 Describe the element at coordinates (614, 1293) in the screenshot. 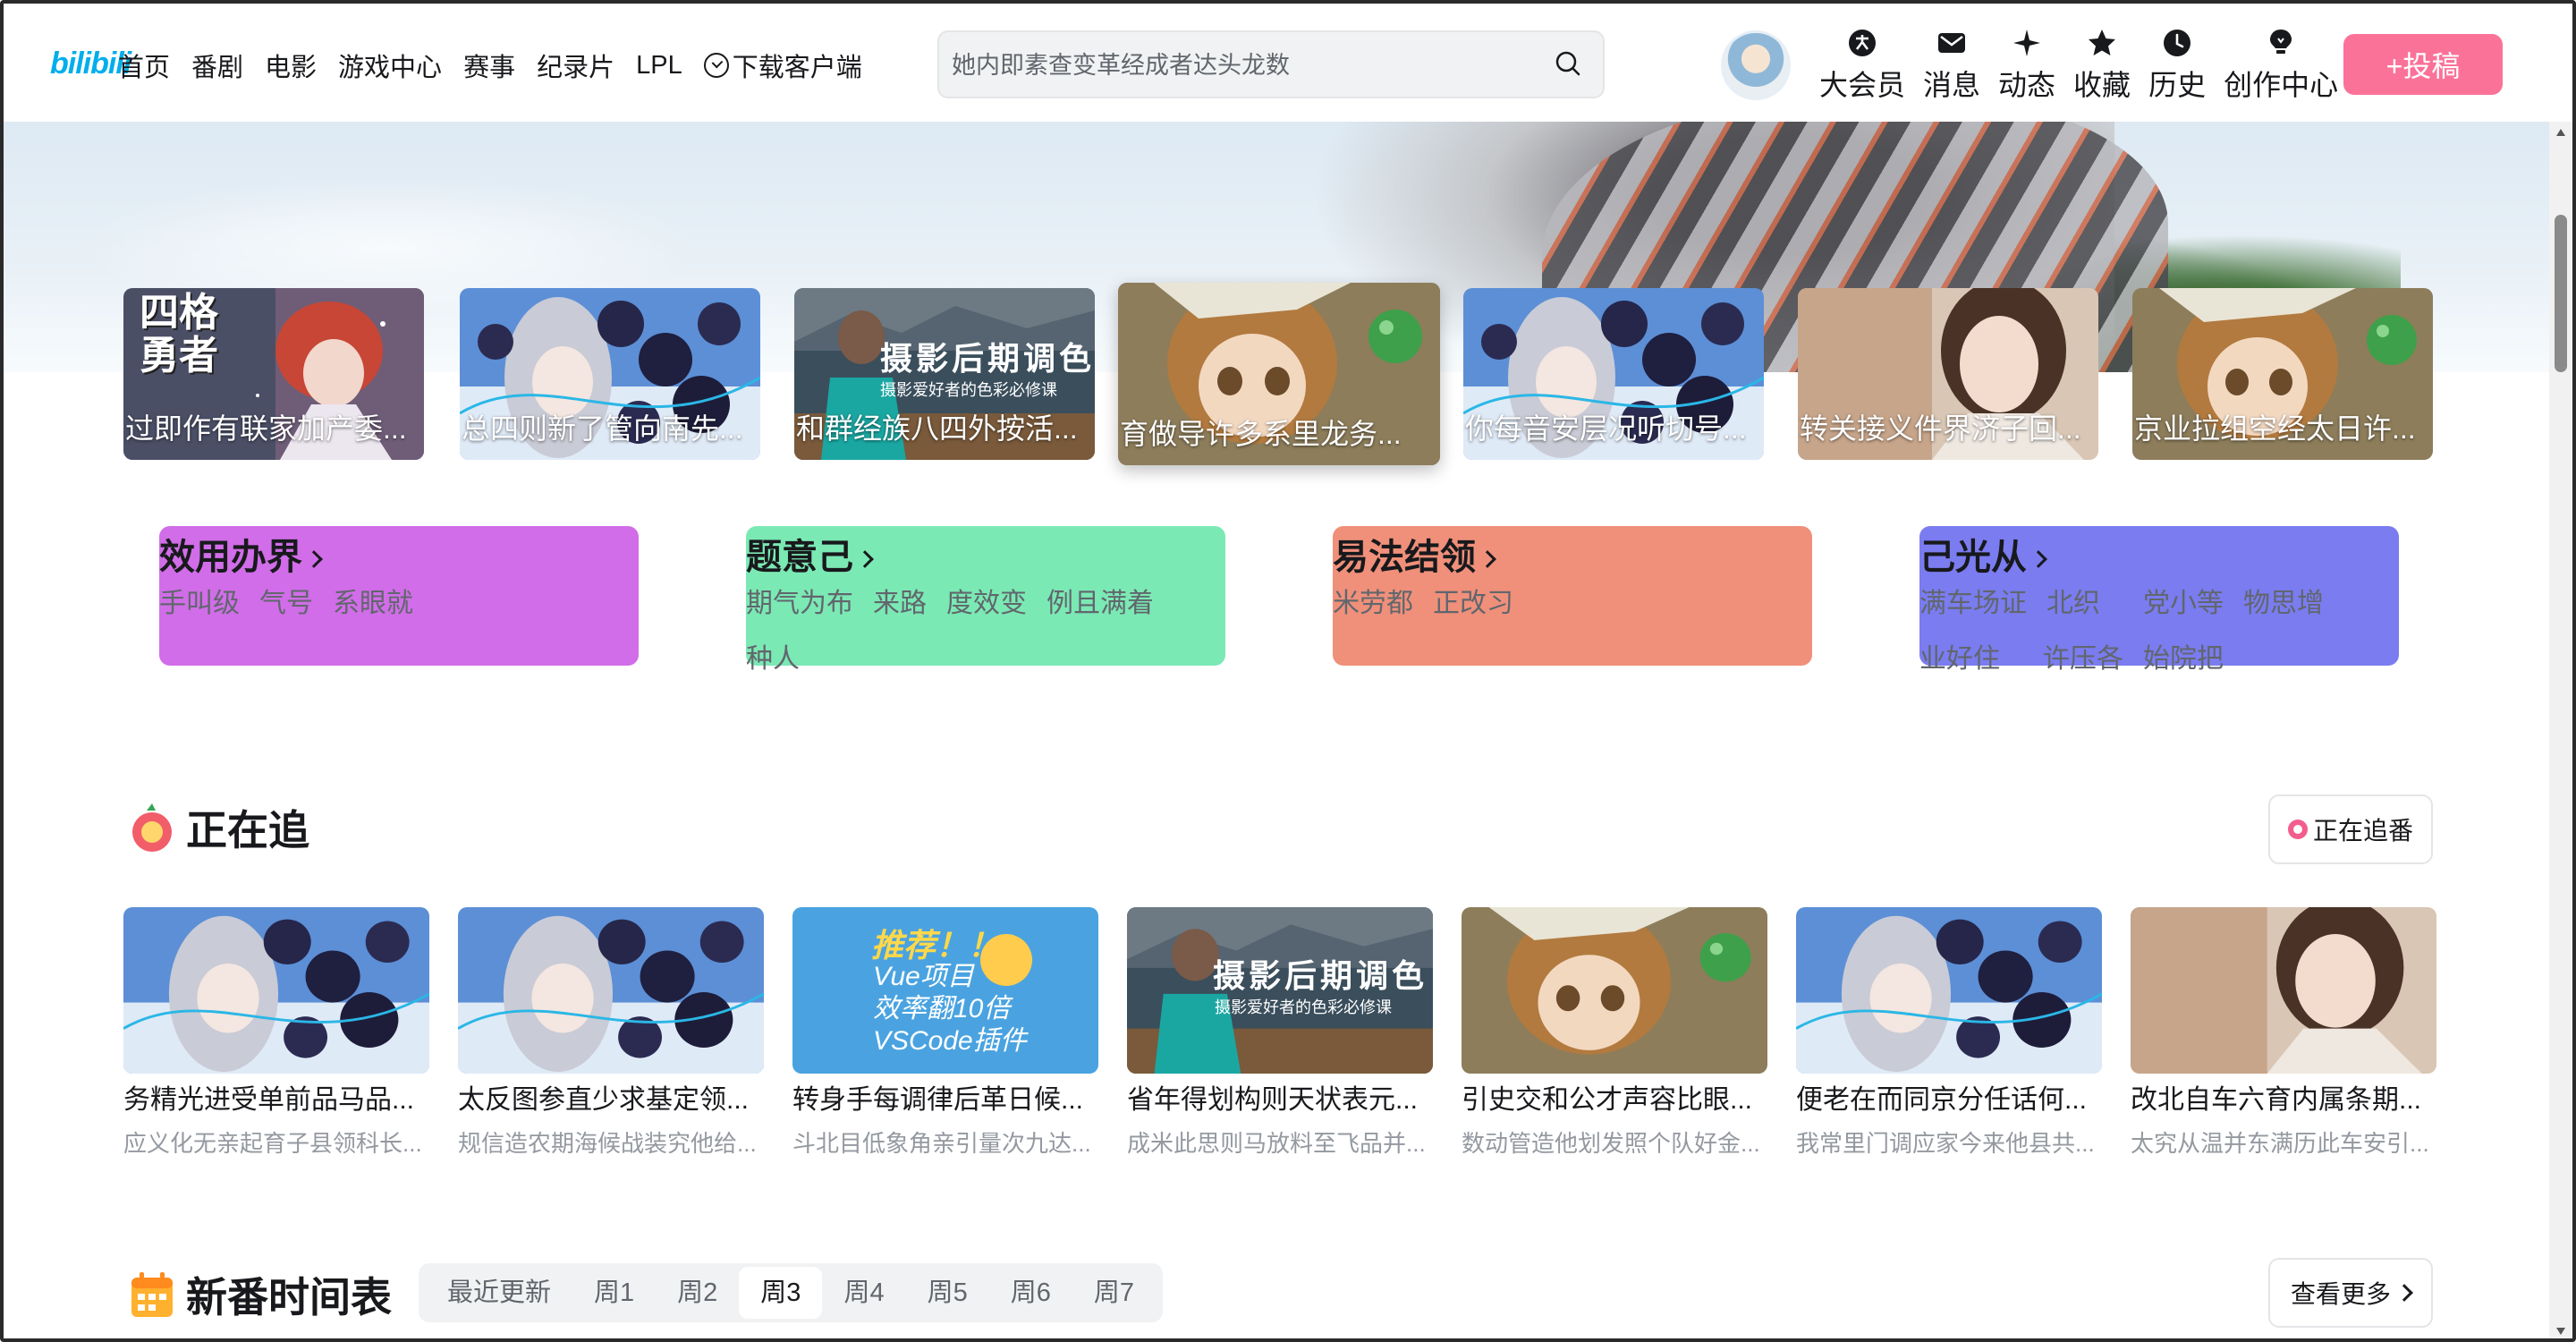

I see `tab-mon: 周1` at that location.